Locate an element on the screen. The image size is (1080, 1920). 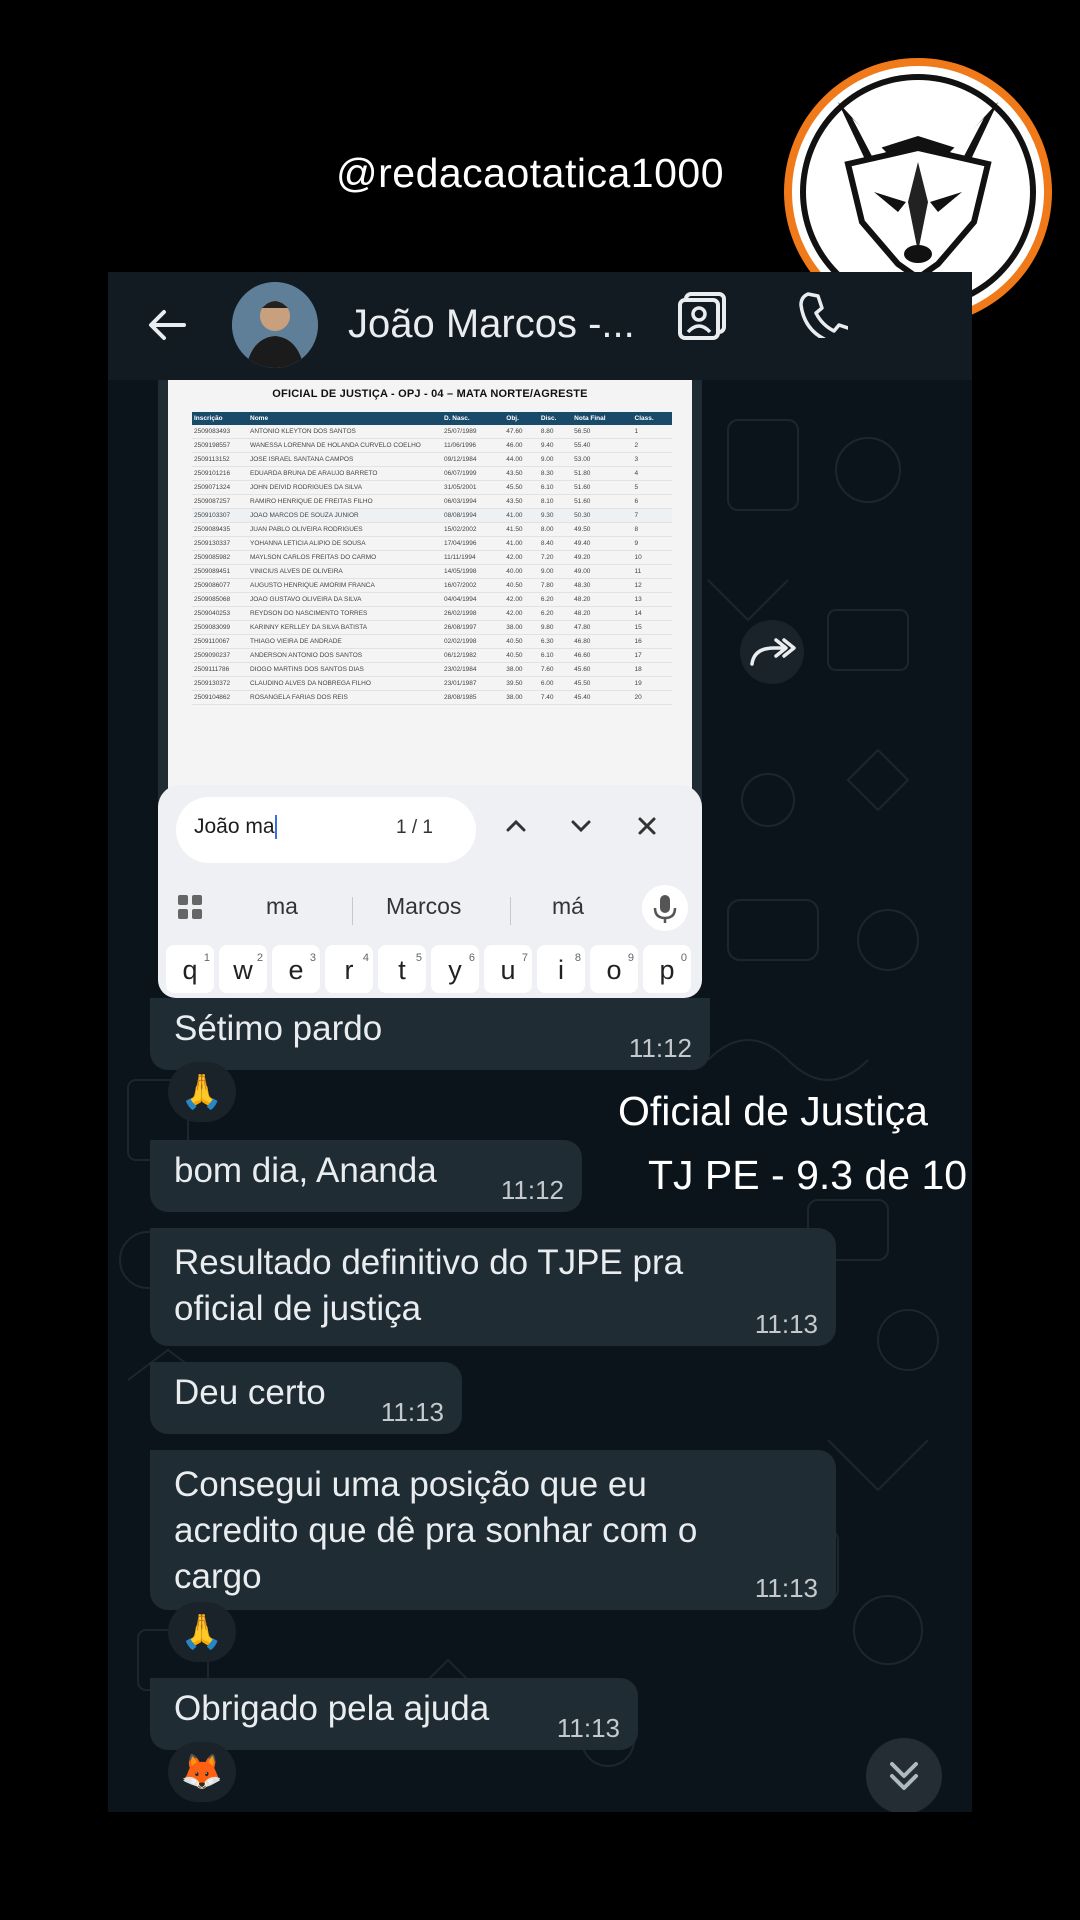
keyboard-row: q1w2e3r4t5y6u7i8o9p0 is located at coordinates (430, 970).